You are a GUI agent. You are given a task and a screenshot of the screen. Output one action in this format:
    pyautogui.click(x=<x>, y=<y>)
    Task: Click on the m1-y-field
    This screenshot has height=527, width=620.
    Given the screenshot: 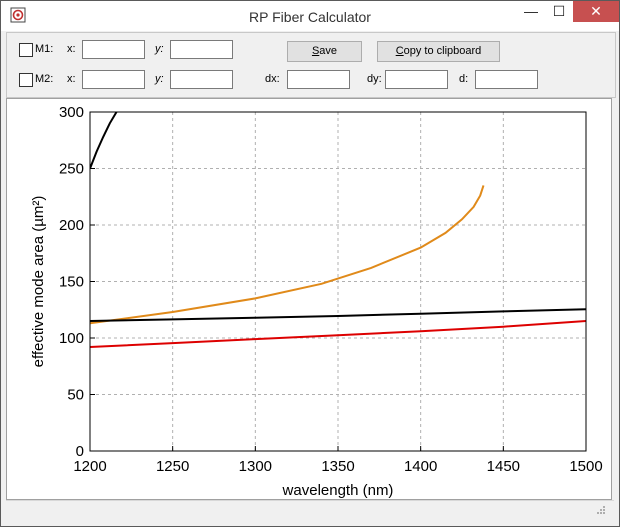 What is the action you would take?
    pyautogui.click(x=201, y=49)
    